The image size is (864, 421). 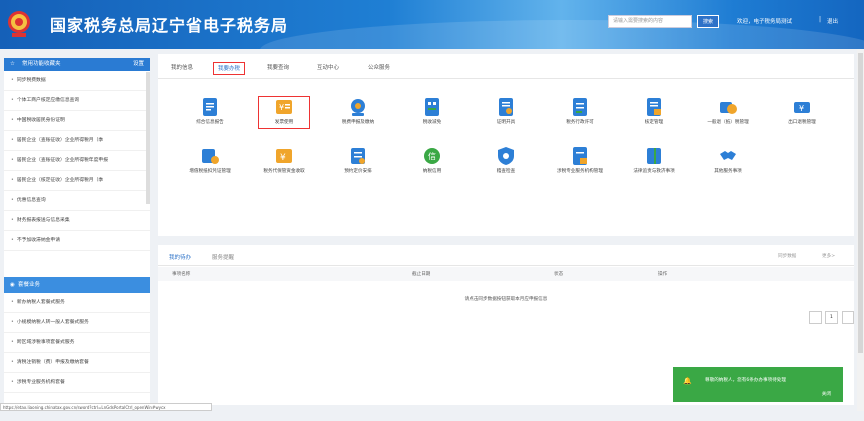 What do you see at coordinates (77, 241) in the screenshot?
I see `sidebar-item: • 不予加收滞纳金申请` at bounding box center [77, 241].